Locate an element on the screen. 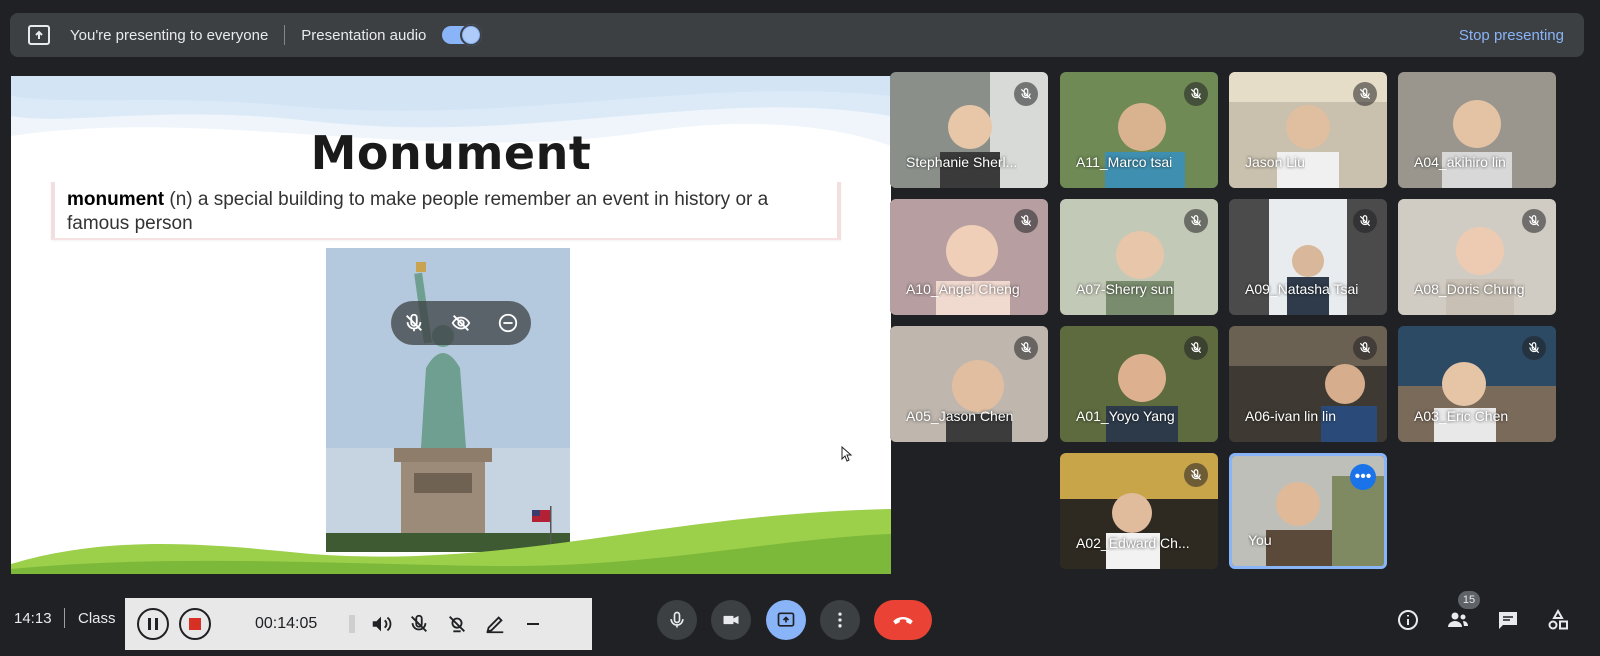 This screenshot has width=1600, height=656. mouse-pointer-icon is located at coordinates (847, 454).